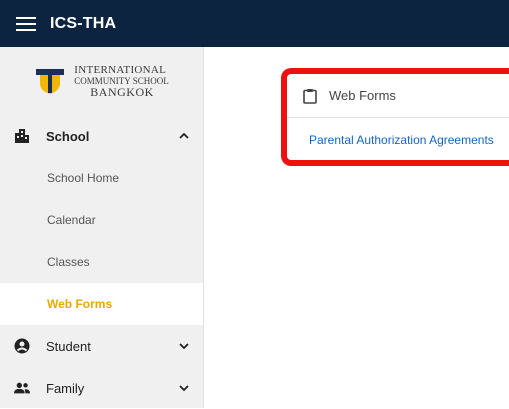 This screenshot has height=409, width=509. I want to click on hamburger-menu-icon, so click(26, 23).